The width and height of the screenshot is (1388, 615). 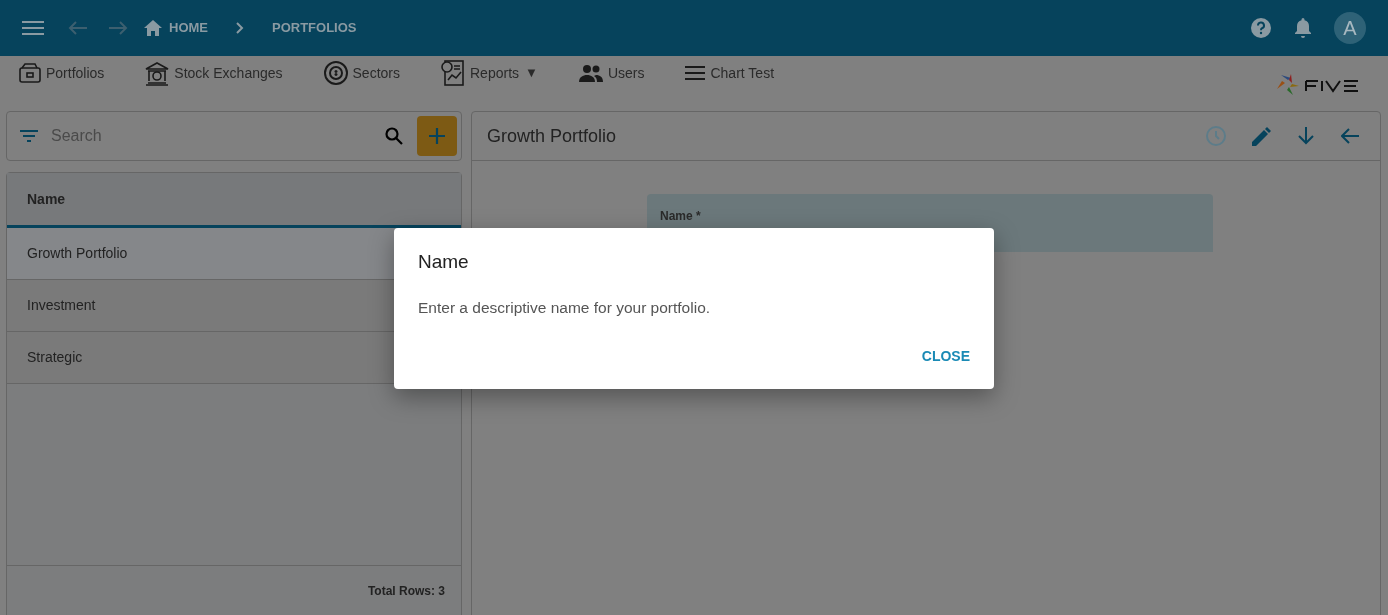 I want to click on menu-item: Portfolios, so click(x=61, y=73).